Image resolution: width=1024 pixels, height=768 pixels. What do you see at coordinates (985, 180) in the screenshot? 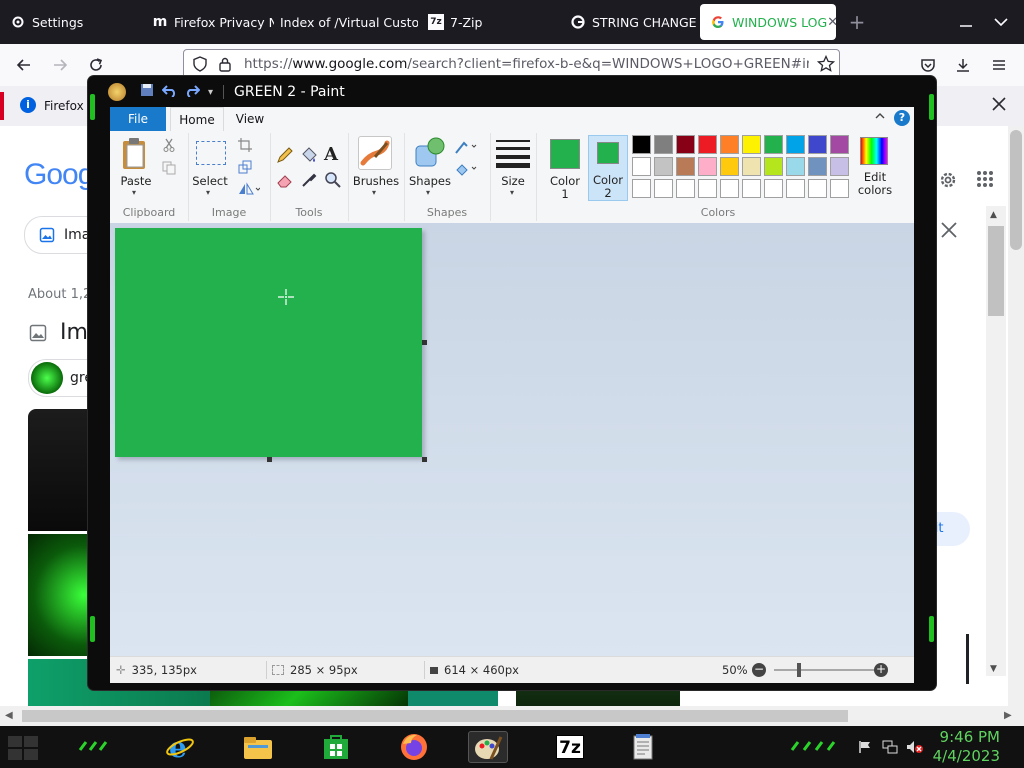
I see `apps-grid-icon` at bounding box center [985, 180].